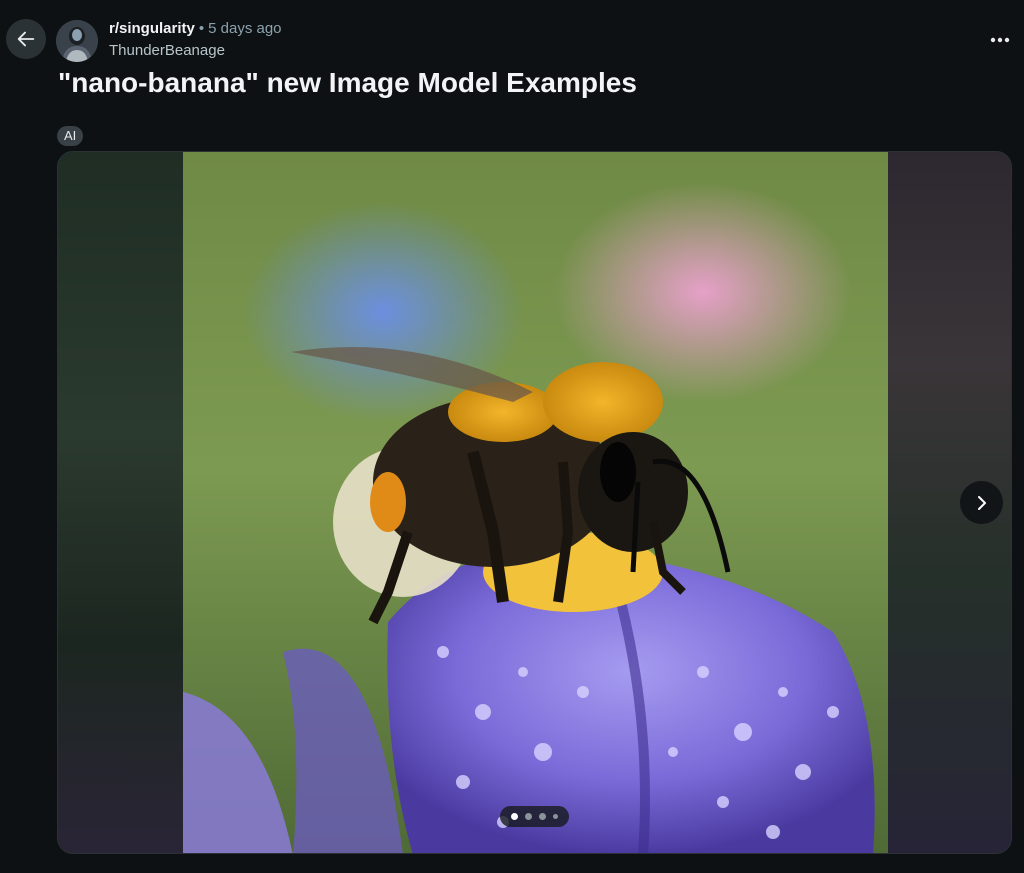  I want to click on arrow-left-icon, so click(26, 39).